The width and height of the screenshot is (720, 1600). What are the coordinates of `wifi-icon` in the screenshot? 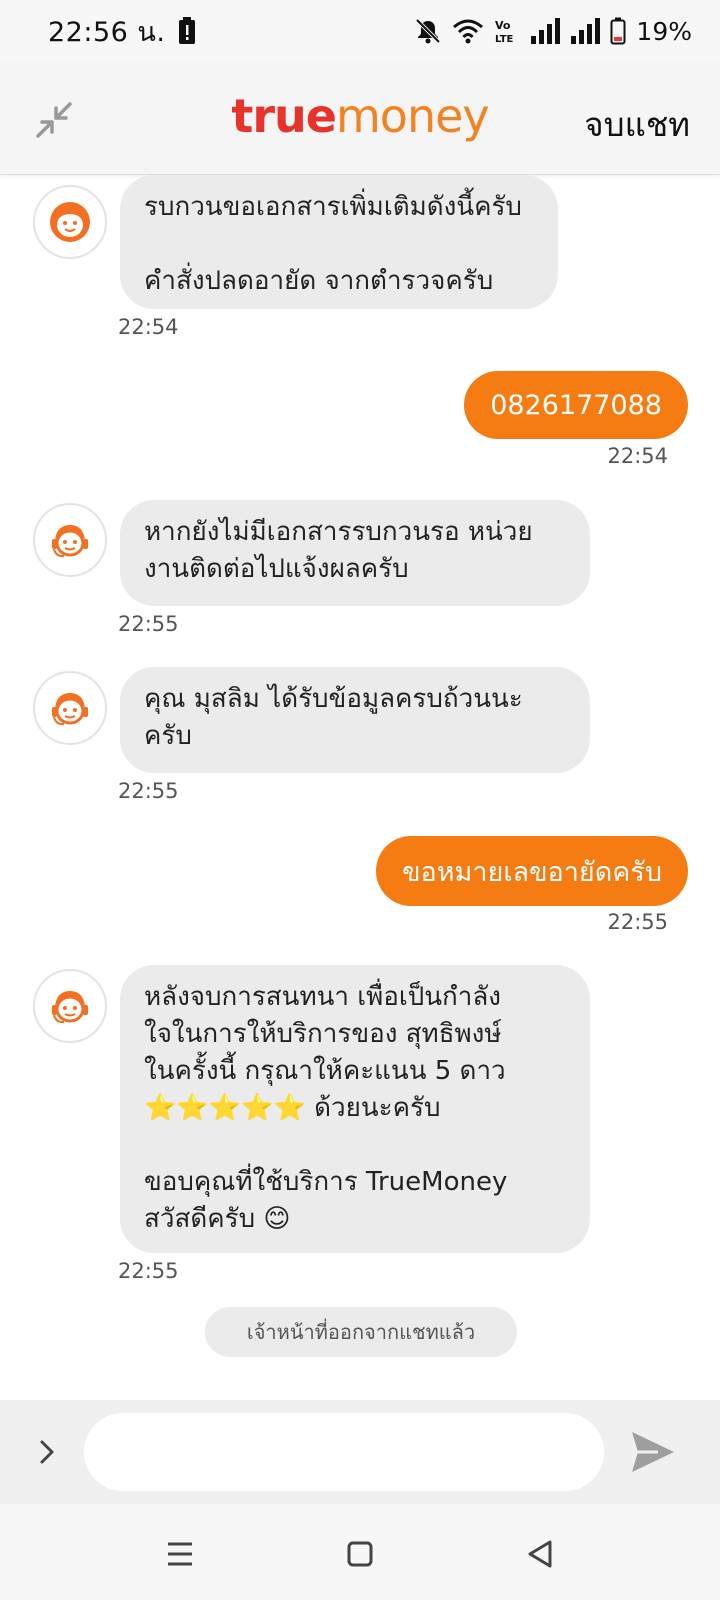 It's located at (468, 31).